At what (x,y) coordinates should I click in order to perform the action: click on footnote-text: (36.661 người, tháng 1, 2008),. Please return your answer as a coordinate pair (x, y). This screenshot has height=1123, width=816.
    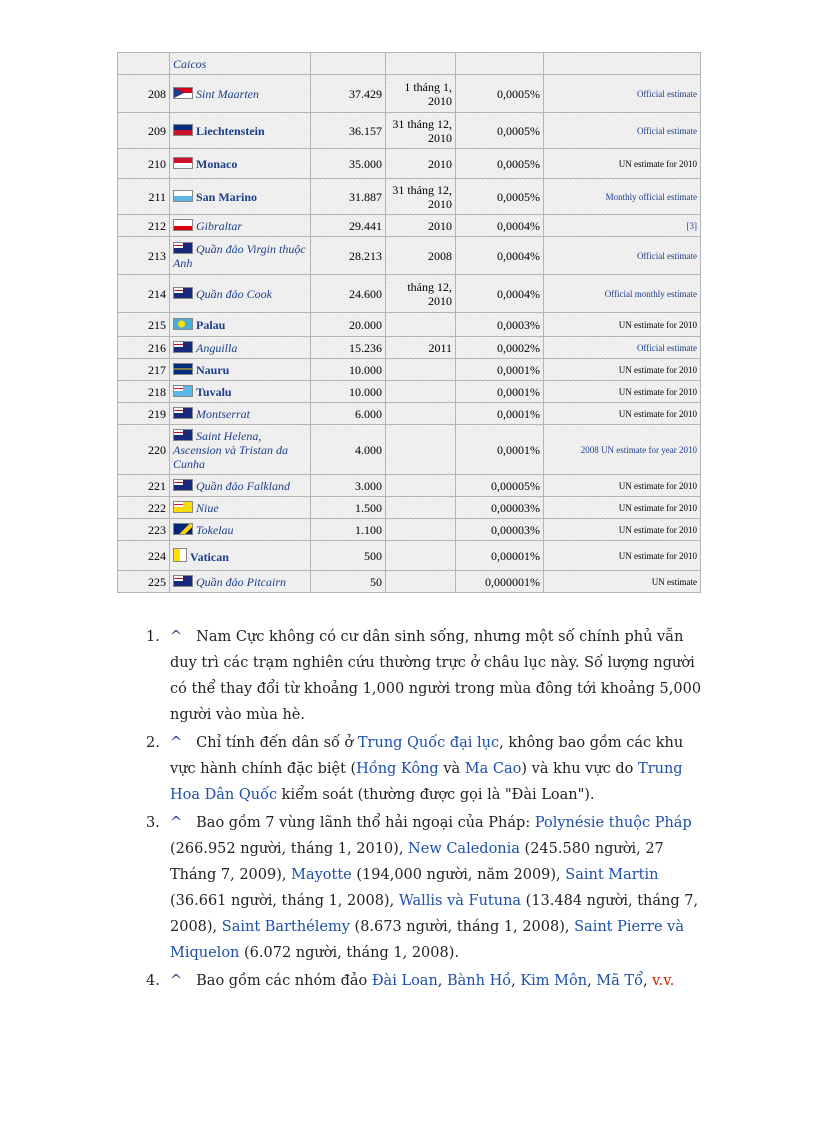
    Looking at the image, I should click on (284, 901).